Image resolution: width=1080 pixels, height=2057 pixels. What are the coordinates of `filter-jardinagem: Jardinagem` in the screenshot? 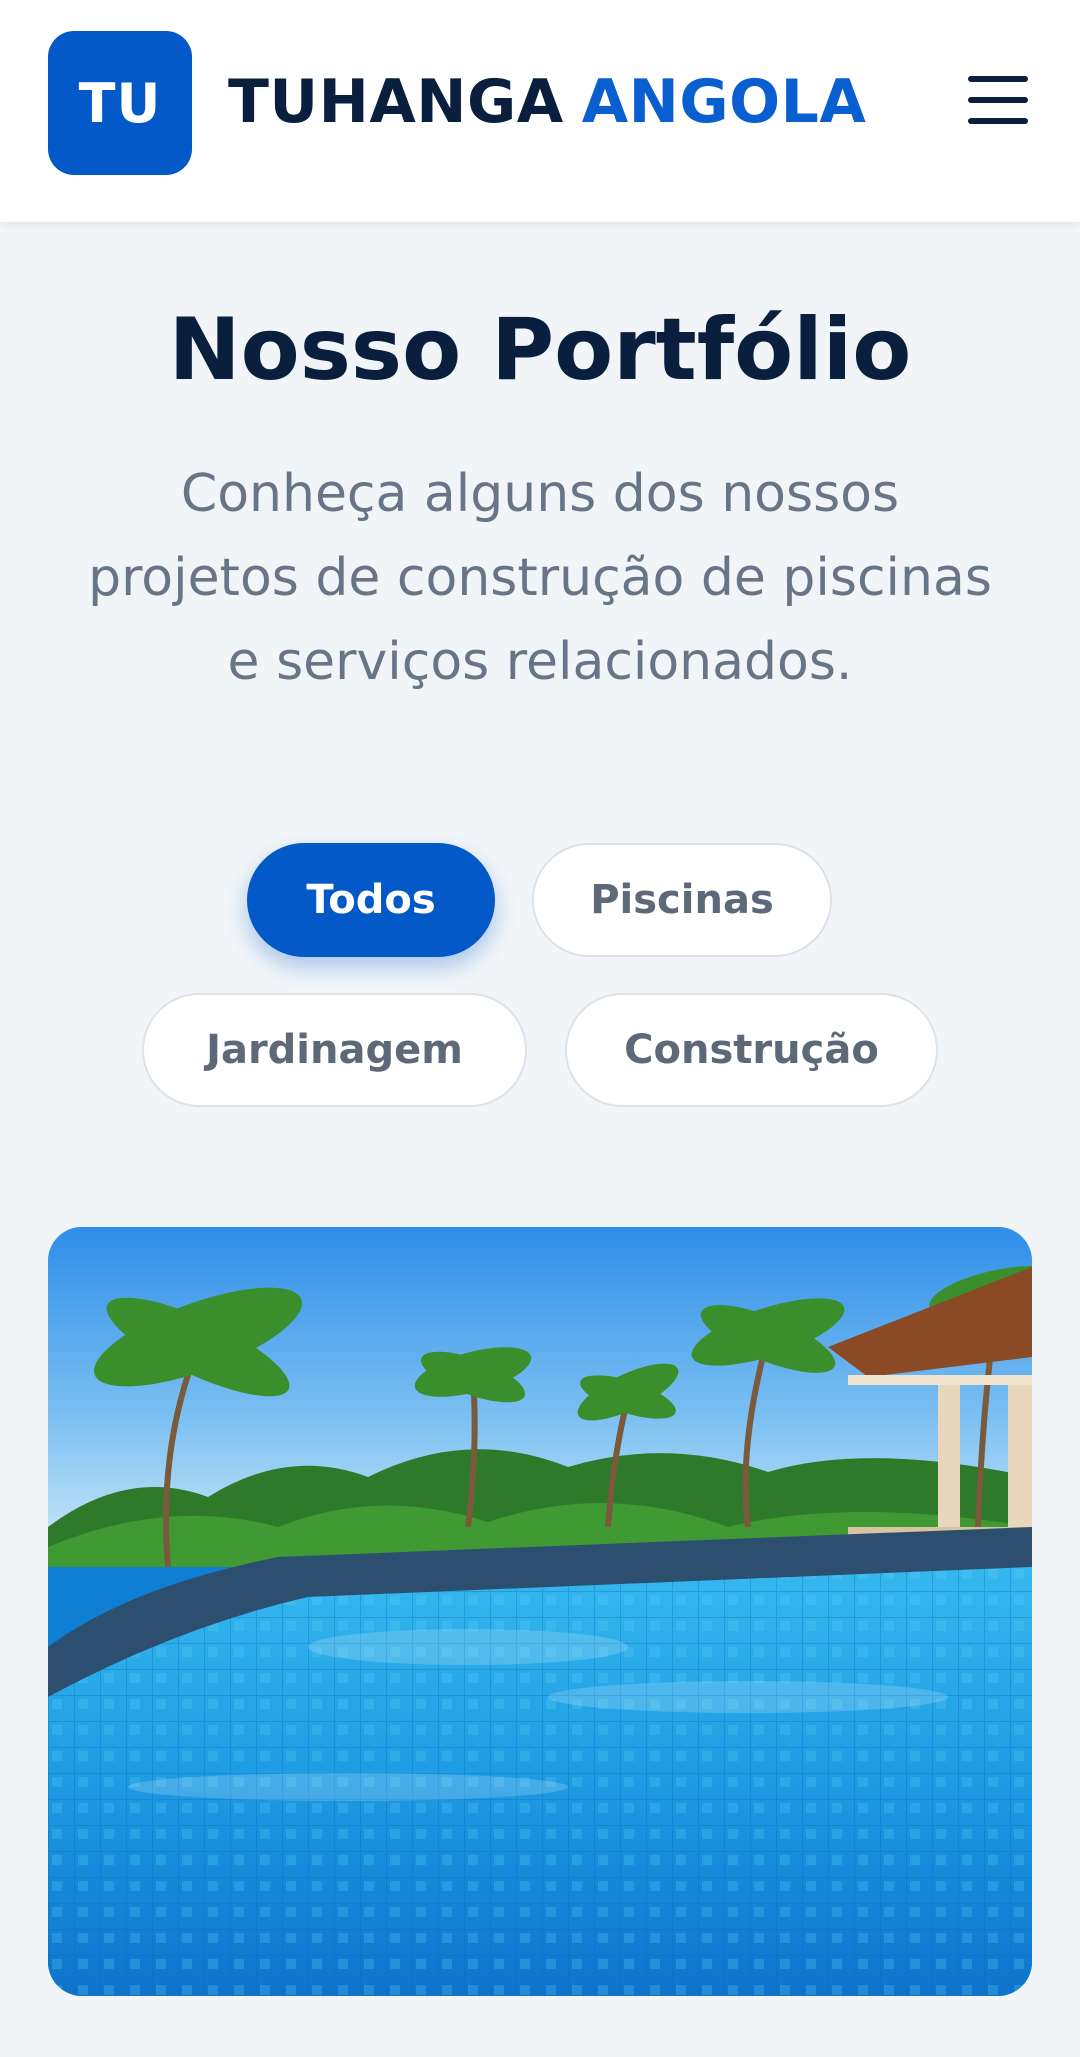 It's located at (334, 1050).